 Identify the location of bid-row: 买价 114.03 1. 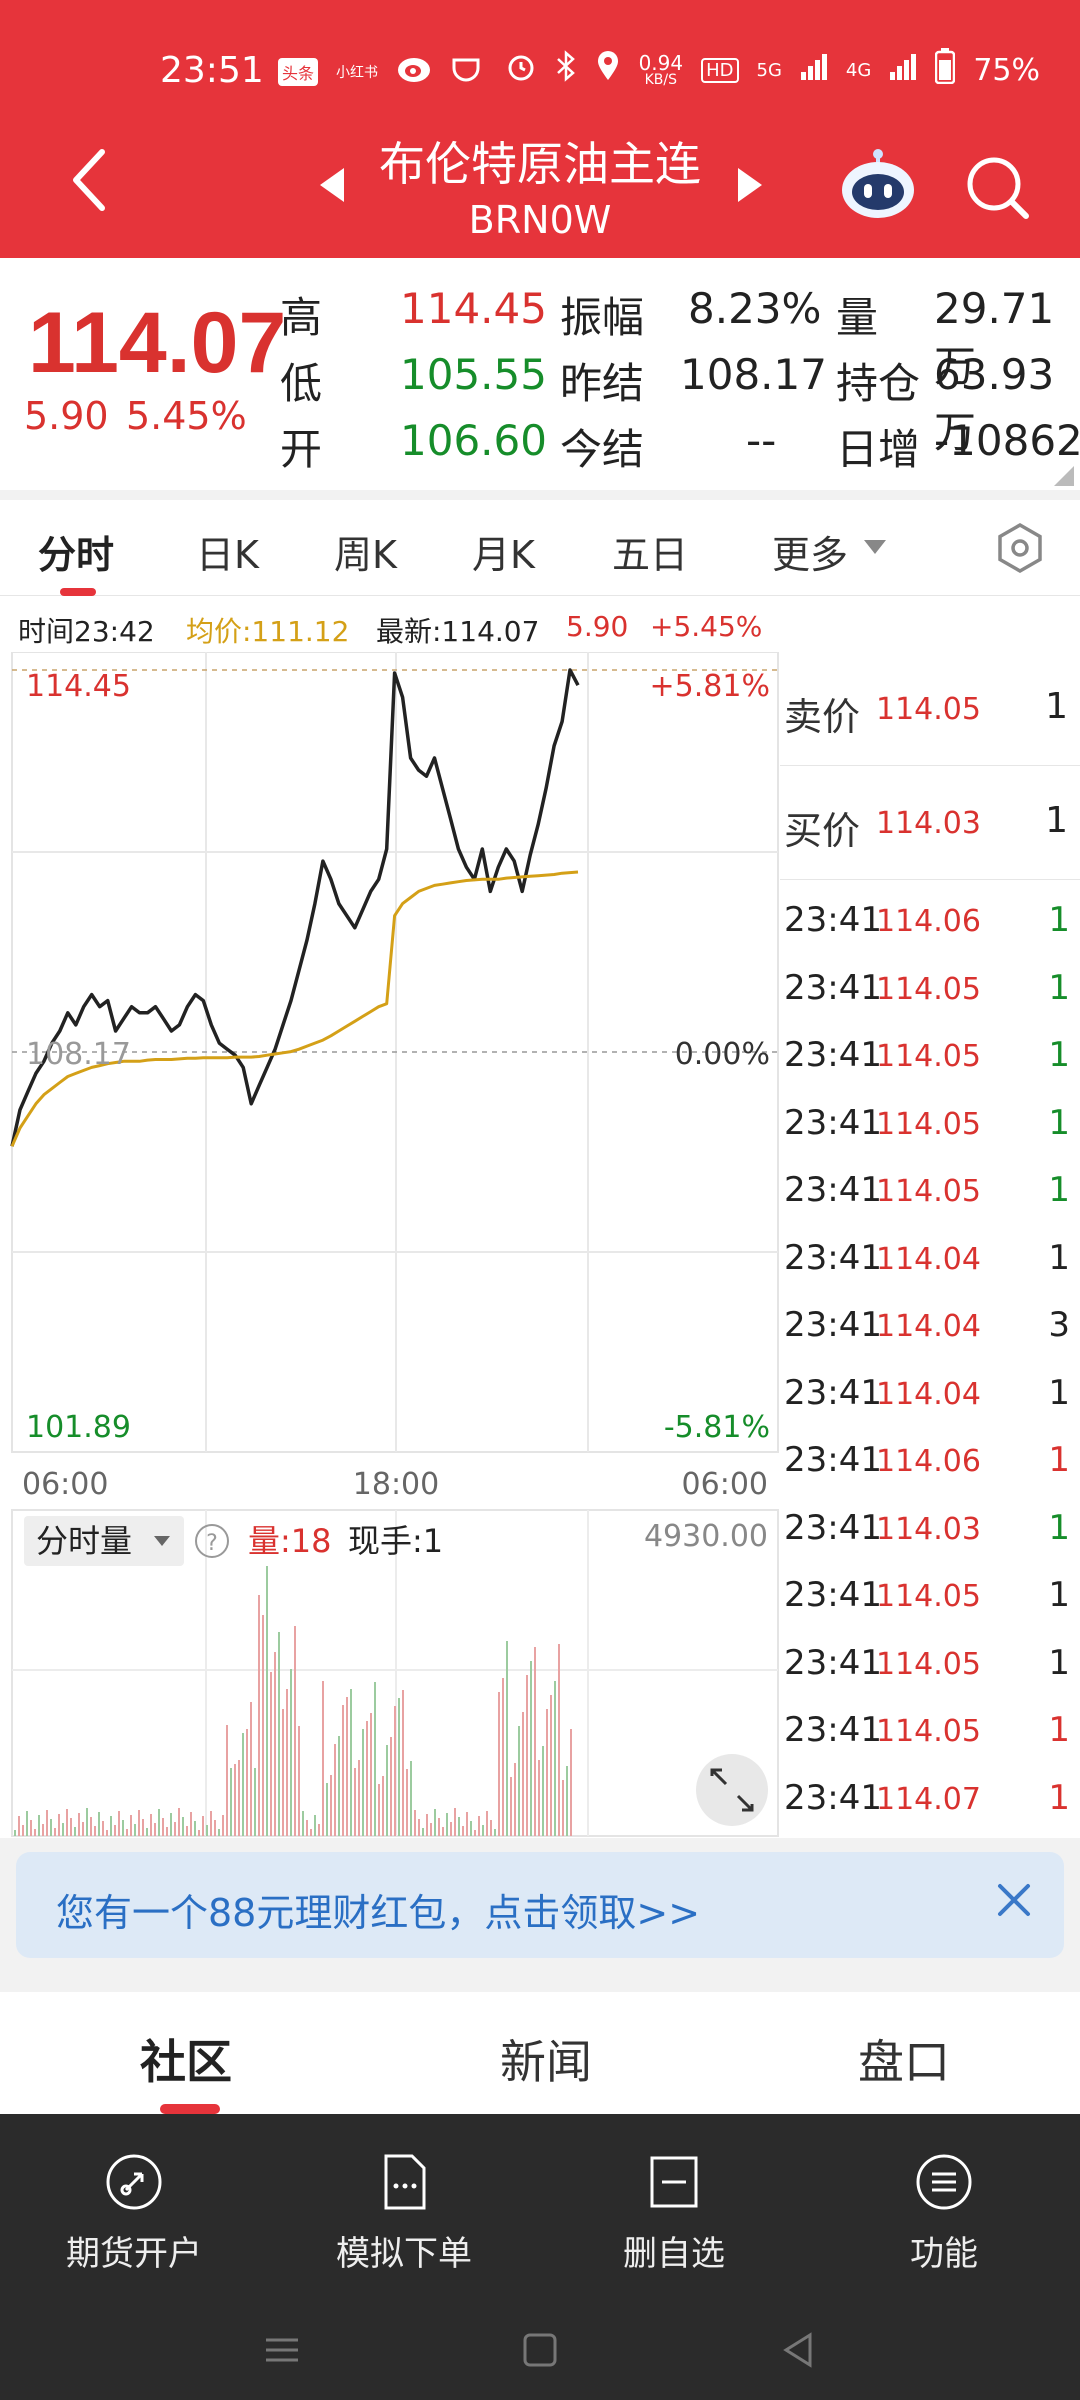
(930, 823).